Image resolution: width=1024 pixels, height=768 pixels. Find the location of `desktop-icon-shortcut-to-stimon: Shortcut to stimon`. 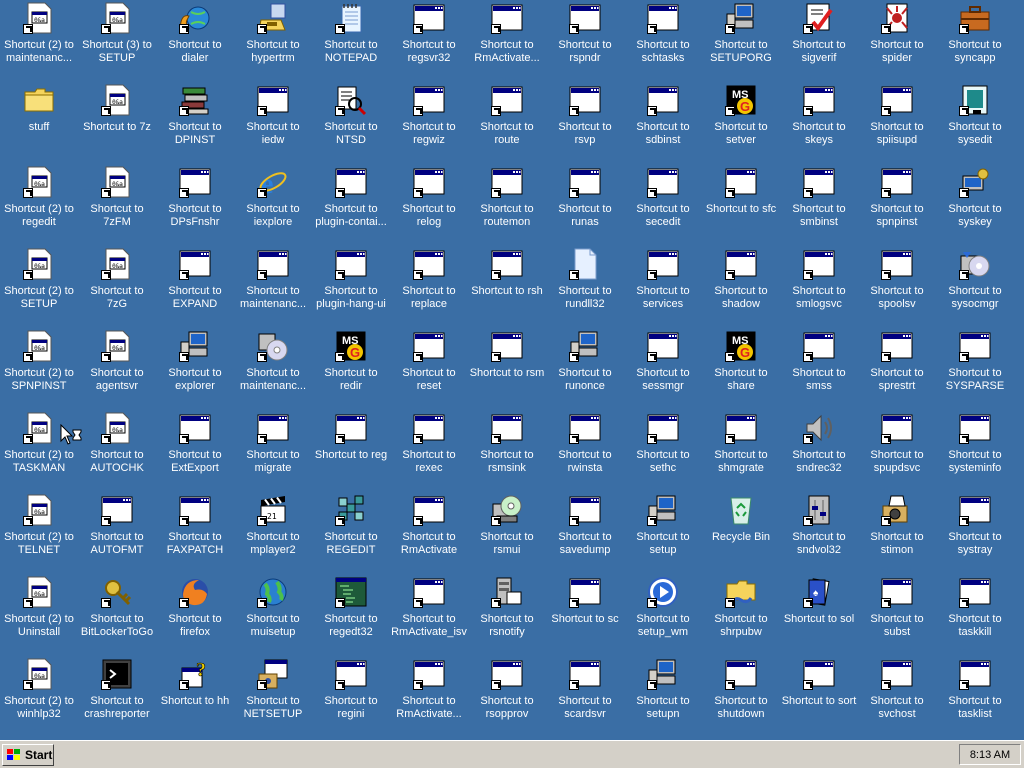

desktop-icon-shortcut-to-stimon: Shortcut to stimon is located at coordinates (897, 533).